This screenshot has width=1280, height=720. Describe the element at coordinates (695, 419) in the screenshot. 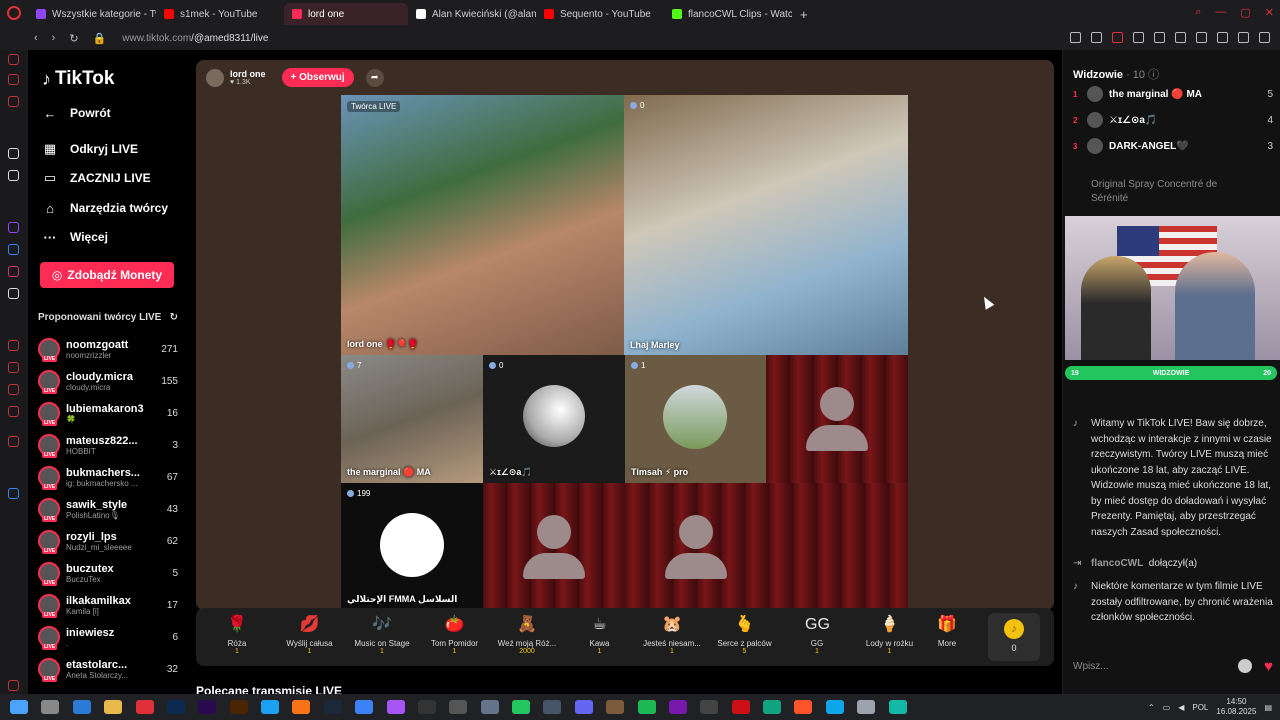

I see `guest-cell: 1 Timsah ⚡ pro` at that location.